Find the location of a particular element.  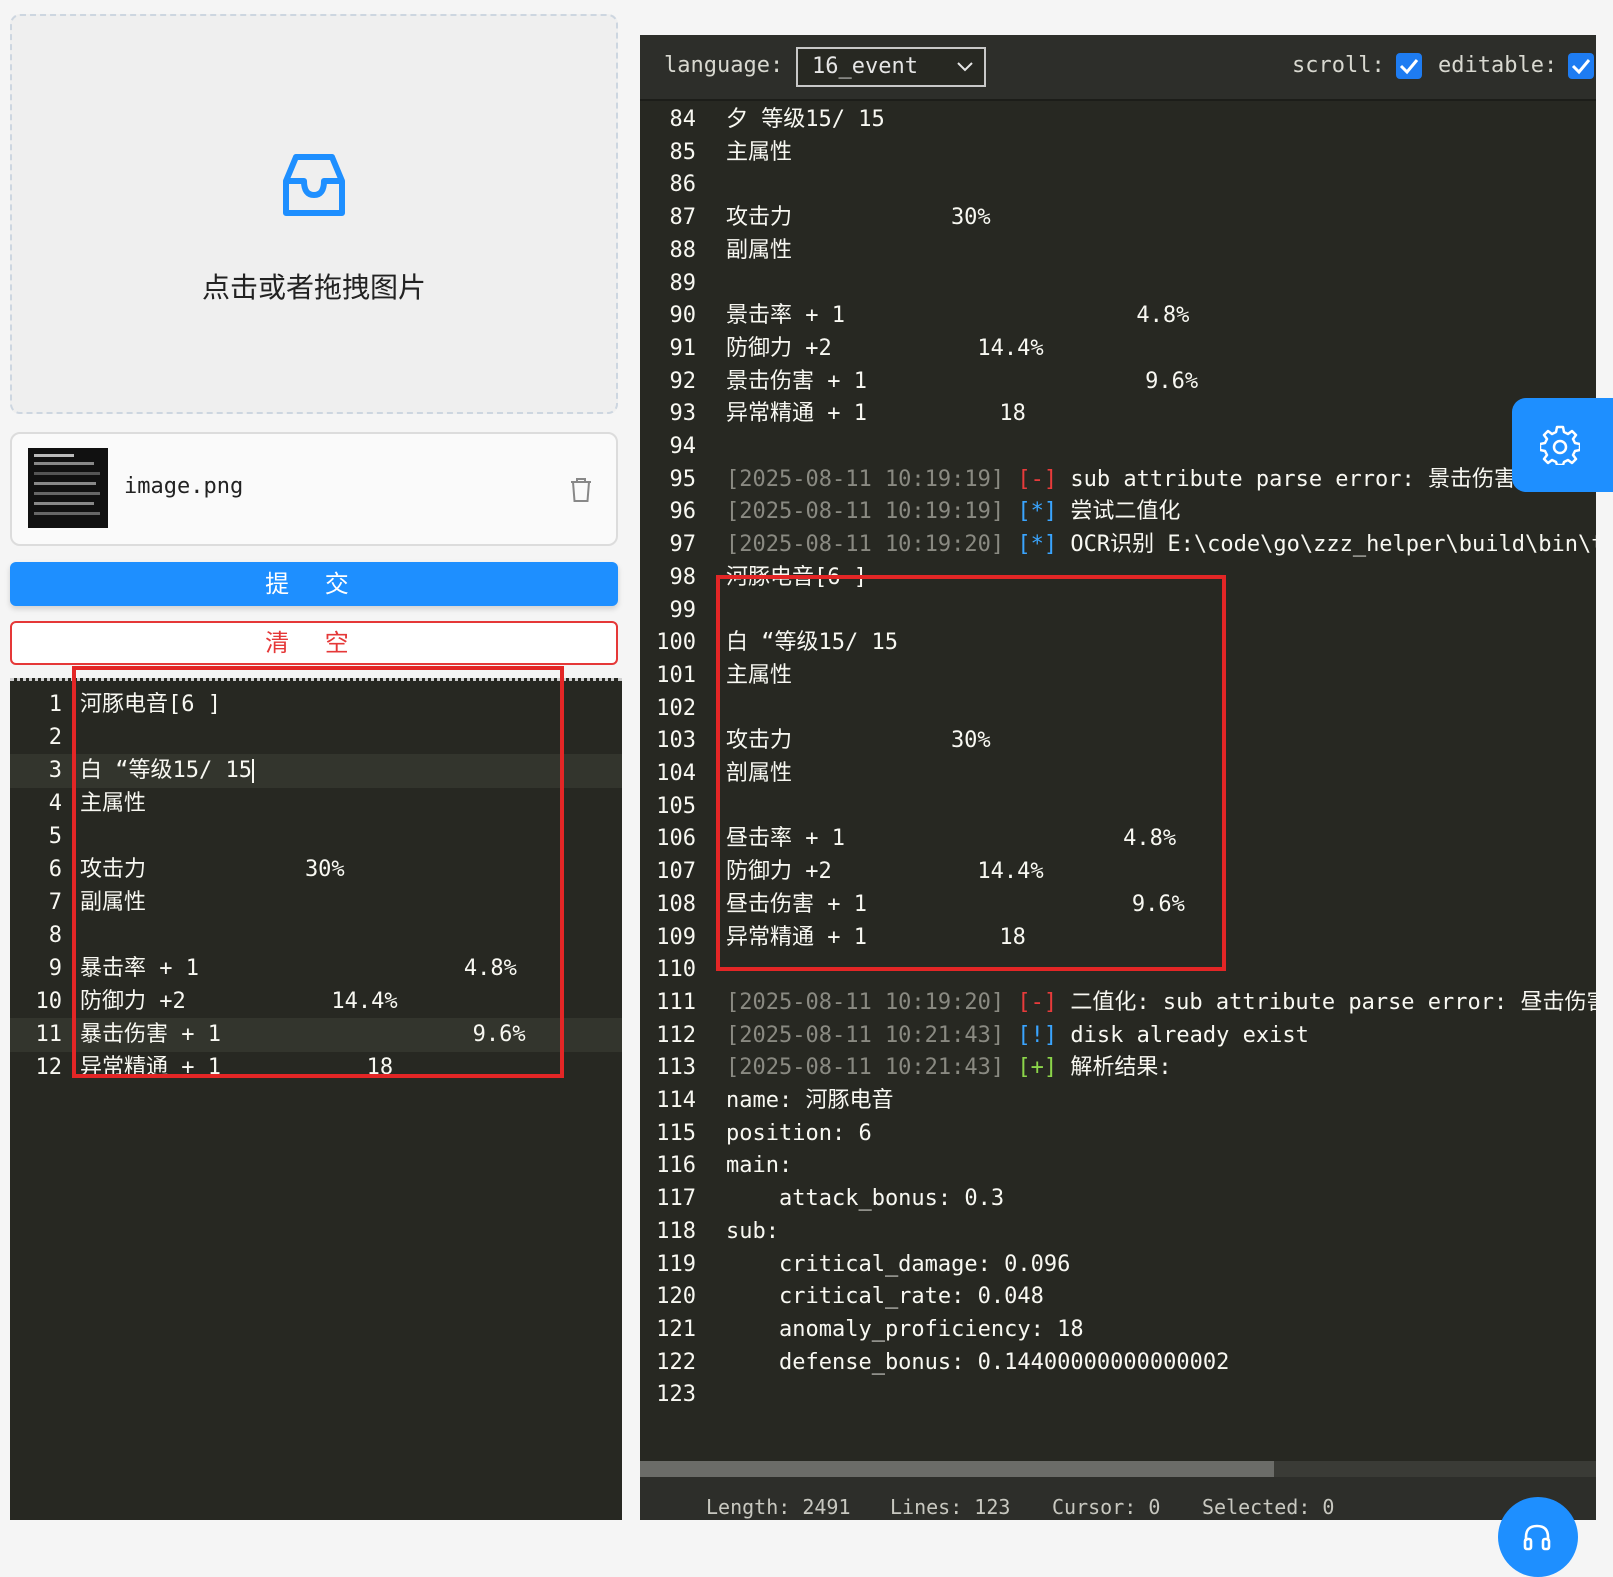

log-line: 113 [2025-08-11 10:21:43] [+] 解析结果: is located at coordinates (914, 1068).